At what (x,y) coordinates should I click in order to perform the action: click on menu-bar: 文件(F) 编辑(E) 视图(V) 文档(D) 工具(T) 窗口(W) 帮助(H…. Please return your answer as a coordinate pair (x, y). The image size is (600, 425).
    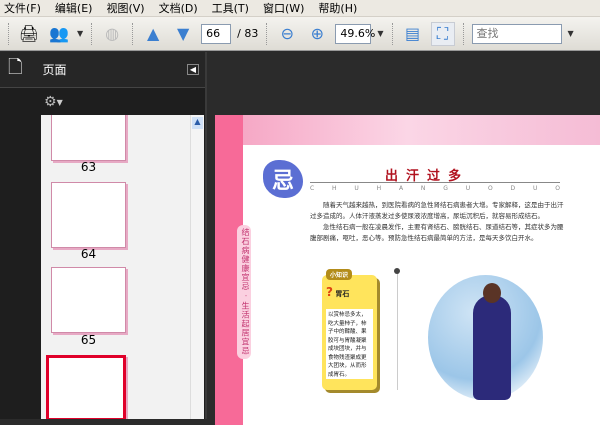
    Looking at the image, I should click on (300, 8).